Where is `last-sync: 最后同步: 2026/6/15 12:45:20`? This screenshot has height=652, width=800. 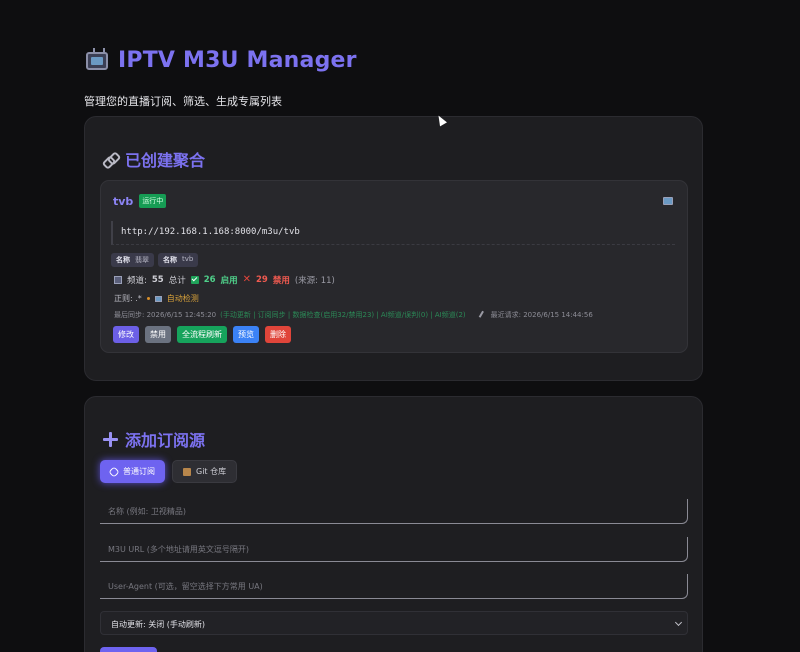
last-sync: 最后同步: 2026/6/15 12:45:20 is located at coordinates (165, 315).